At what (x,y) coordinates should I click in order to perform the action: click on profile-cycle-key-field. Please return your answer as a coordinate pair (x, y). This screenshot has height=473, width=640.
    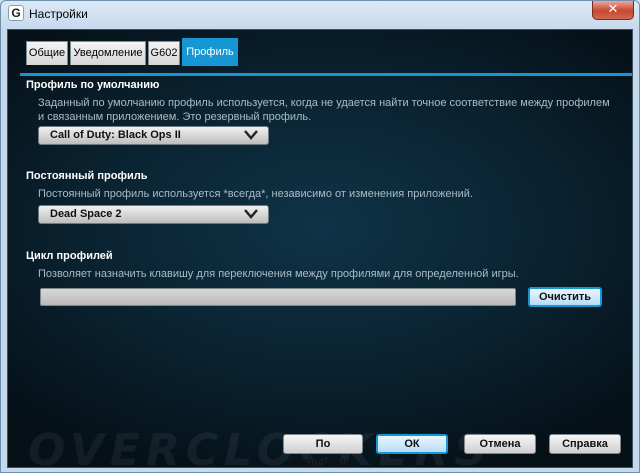
    Looking at the image, I should click on (278, 297).